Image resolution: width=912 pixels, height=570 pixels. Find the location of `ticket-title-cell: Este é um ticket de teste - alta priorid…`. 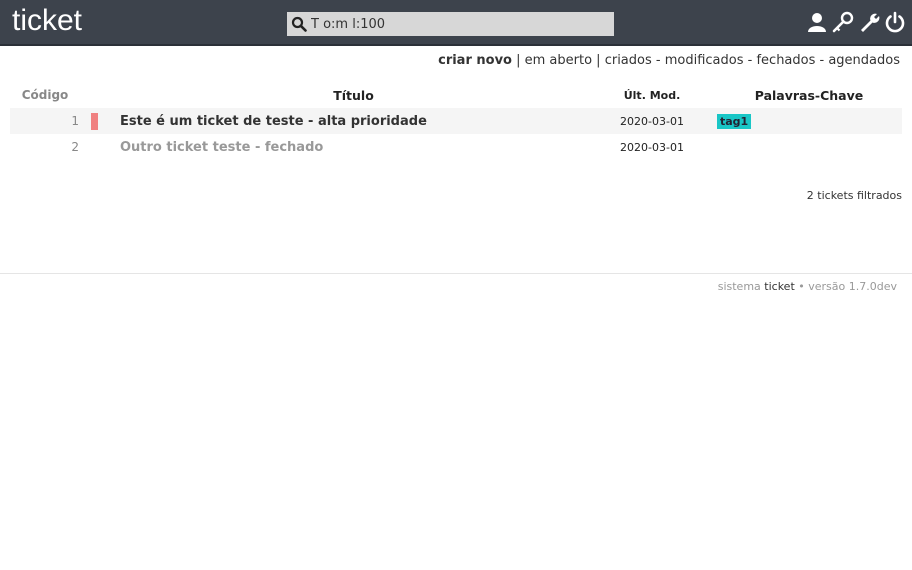

ticket-title-cell: Este é um ticket de teste - alta priorid… is located at coordinates (353, 121).